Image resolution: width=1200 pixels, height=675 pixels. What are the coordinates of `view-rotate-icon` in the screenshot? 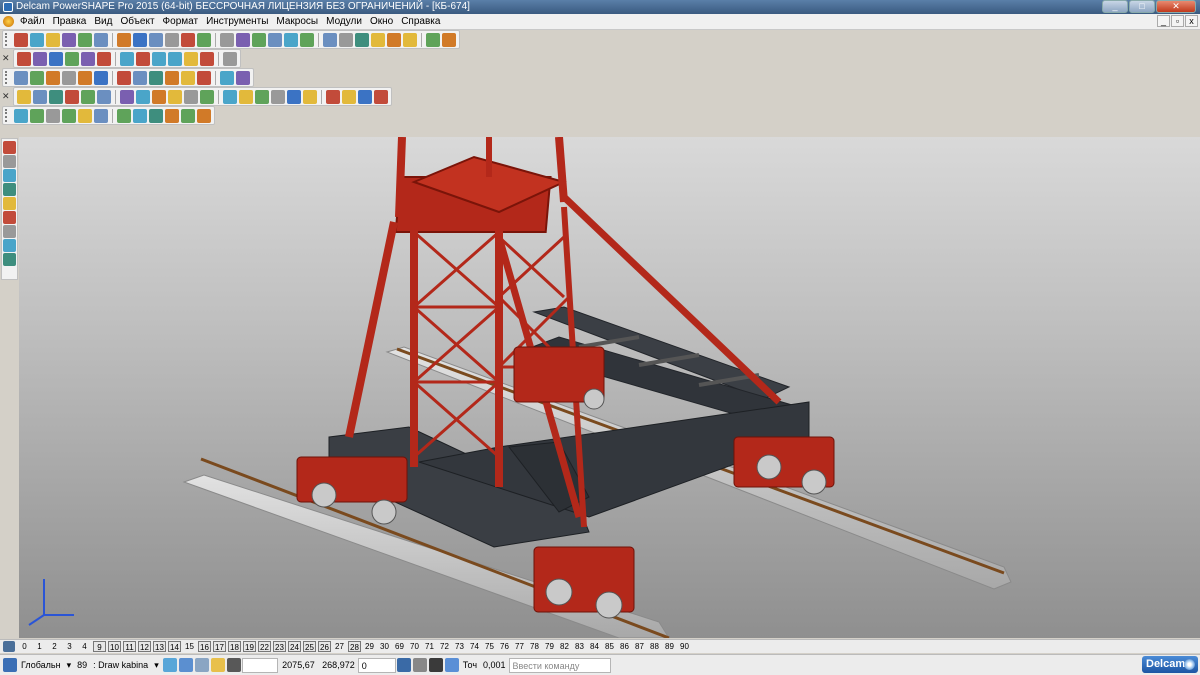 It's located at (88, 58).